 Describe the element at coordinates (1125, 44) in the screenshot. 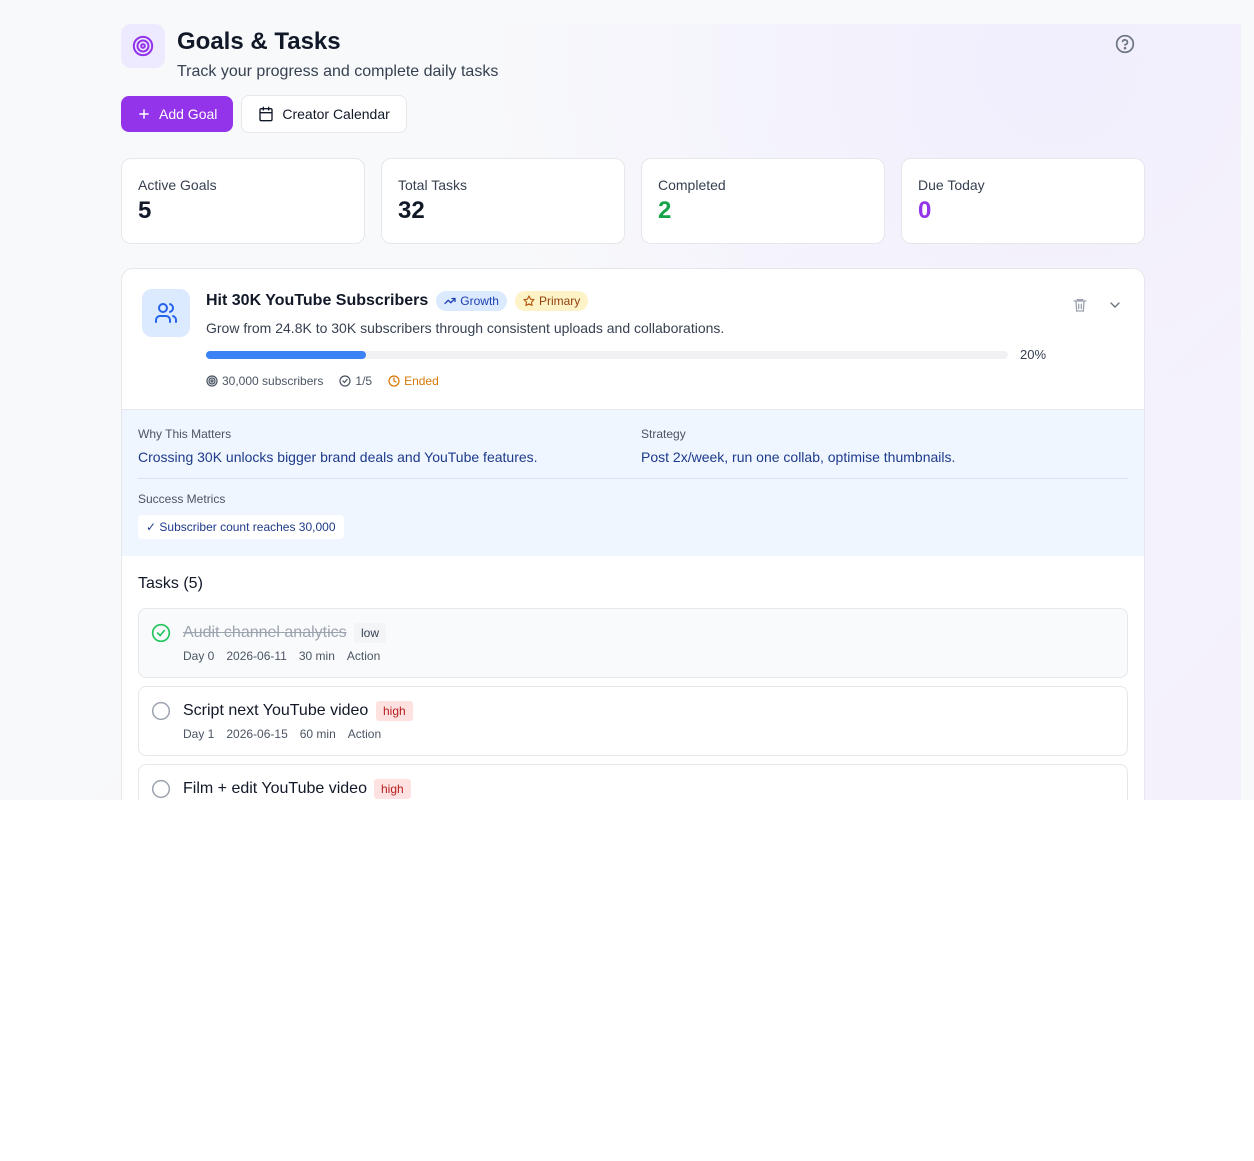

I see `help-icon` at that location.